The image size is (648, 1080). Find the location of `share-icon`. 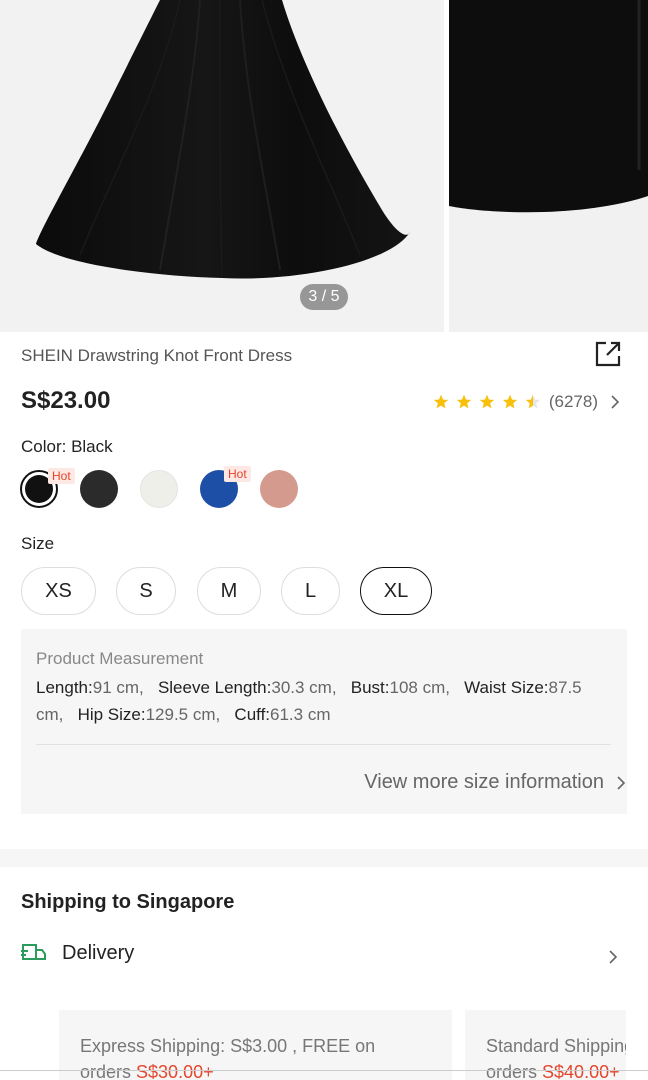

share-icon is located at coordinates (608, 354).